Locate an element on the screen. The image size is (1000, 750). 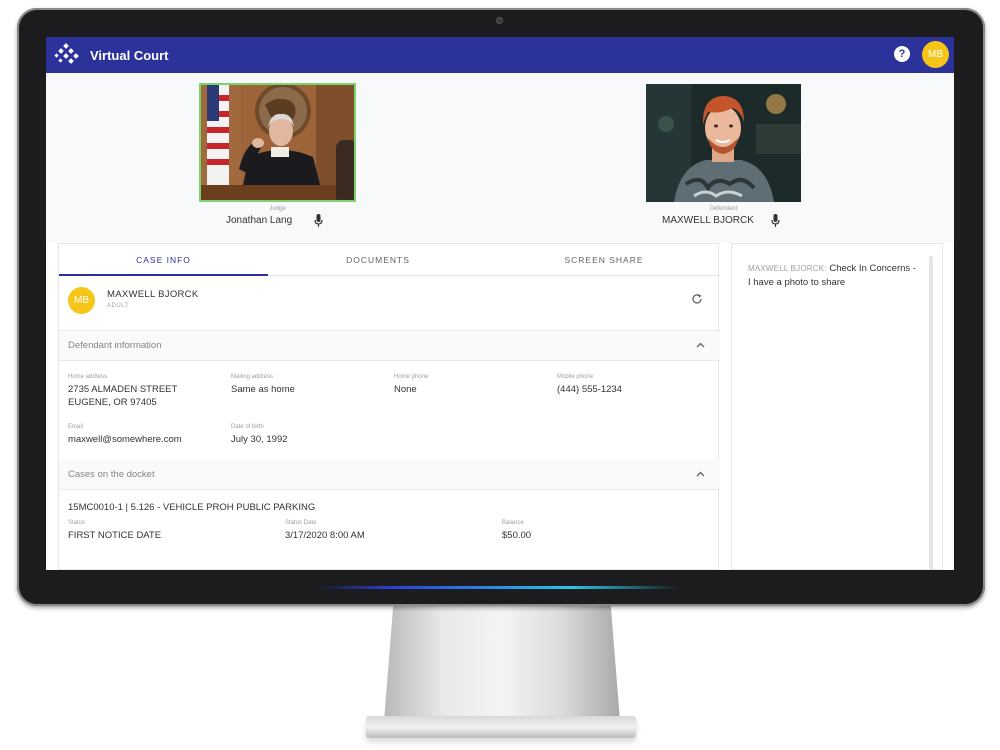
dob-field: Date of birth July 30, 1992 is located at coordinates (259, 435).